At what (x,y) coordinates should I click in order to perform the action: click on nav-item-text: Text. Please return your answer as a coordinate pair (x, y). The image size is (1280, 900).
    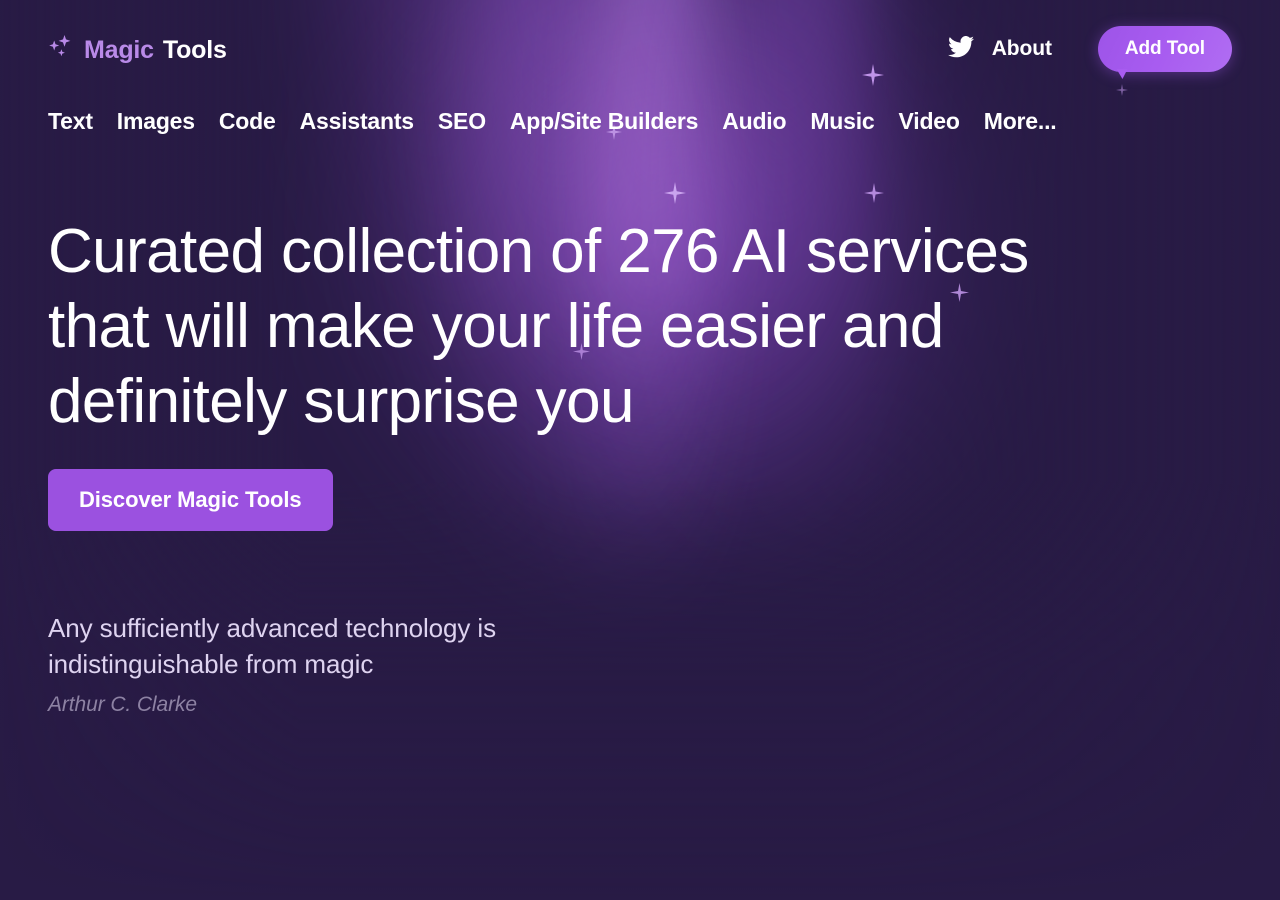
    Looking at the image, I should click on (70, 121).